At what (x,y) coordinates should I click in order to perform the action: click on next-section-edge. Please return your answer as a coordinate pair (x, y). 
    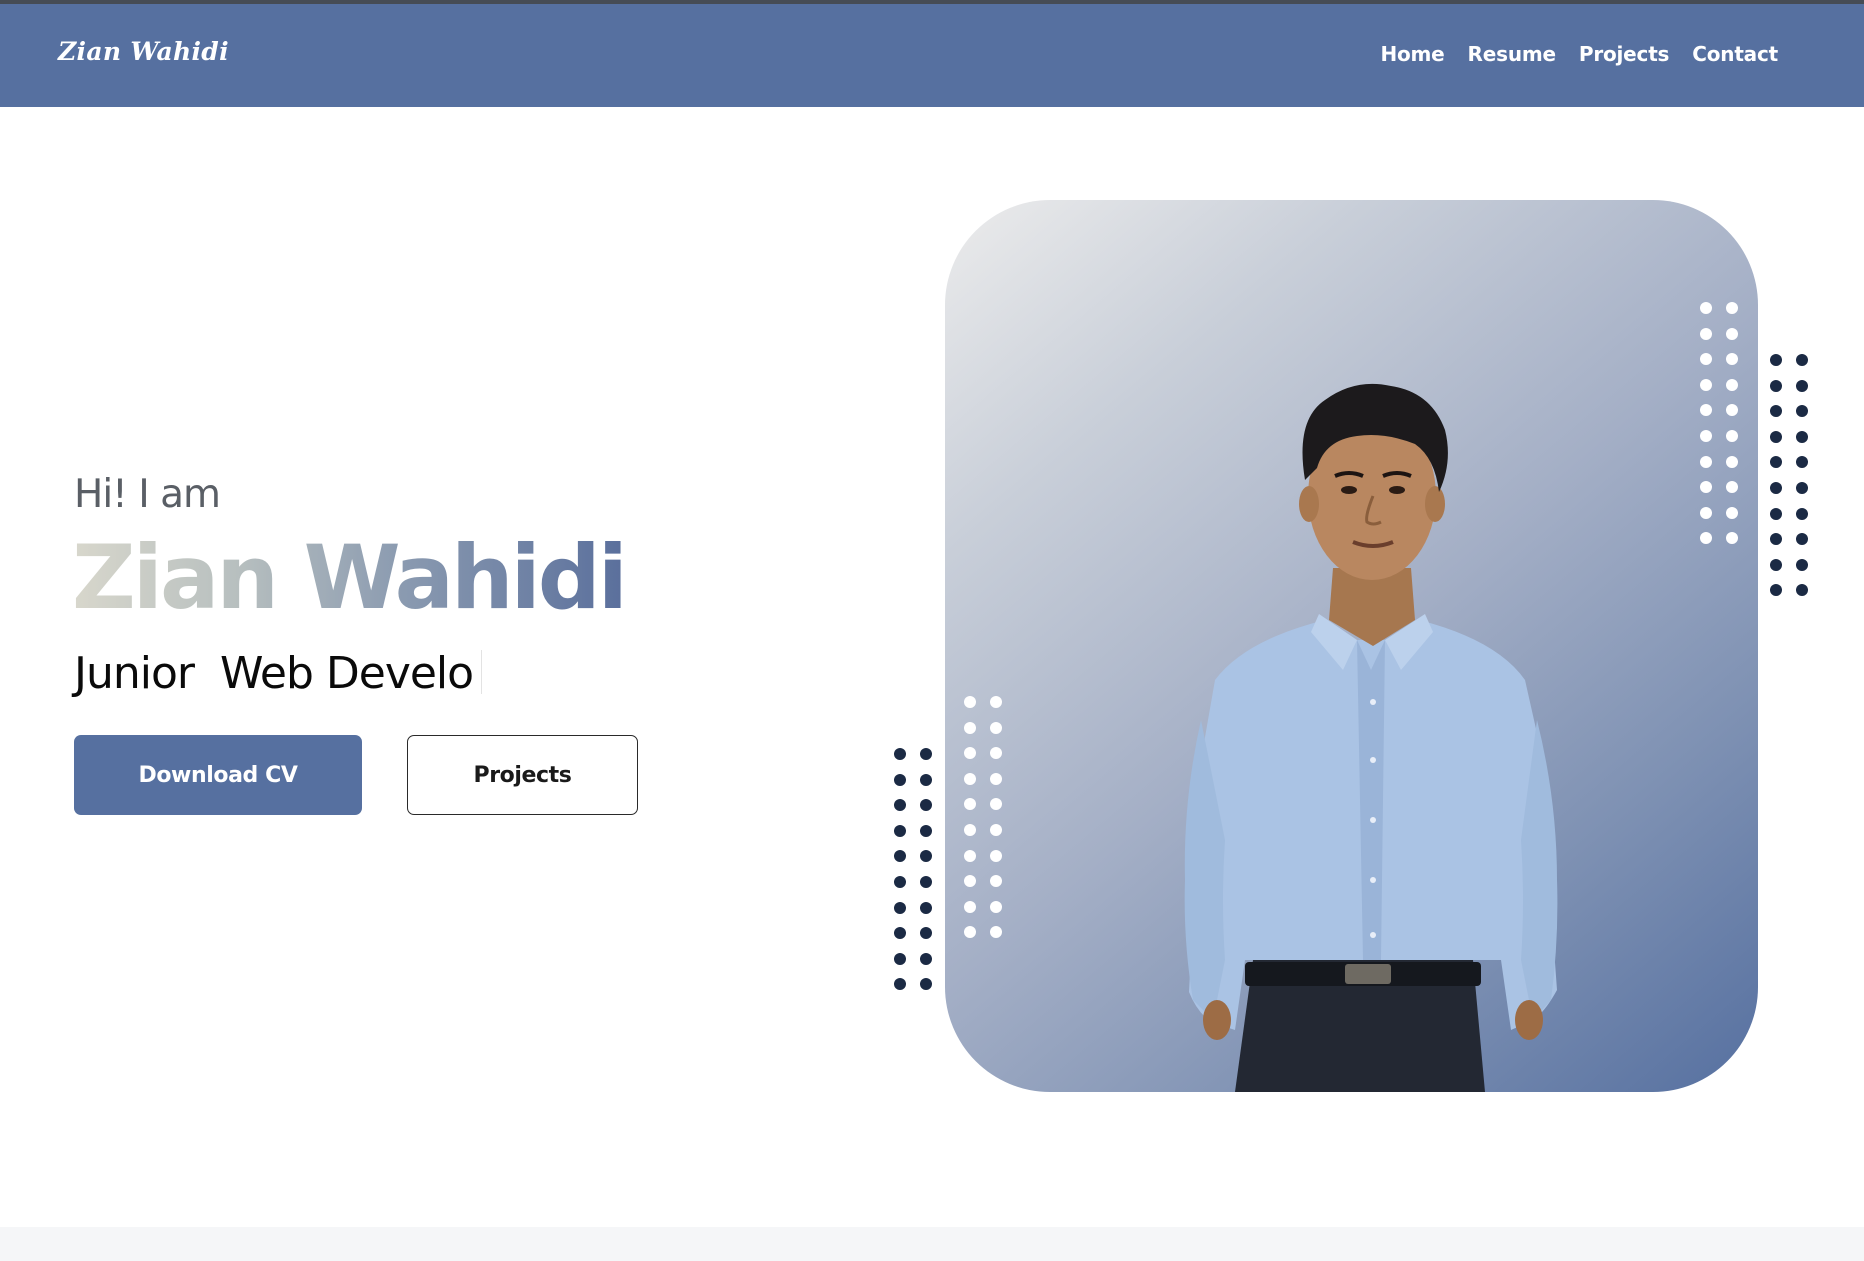
    Looking at the image, I should click on (932, 1244).